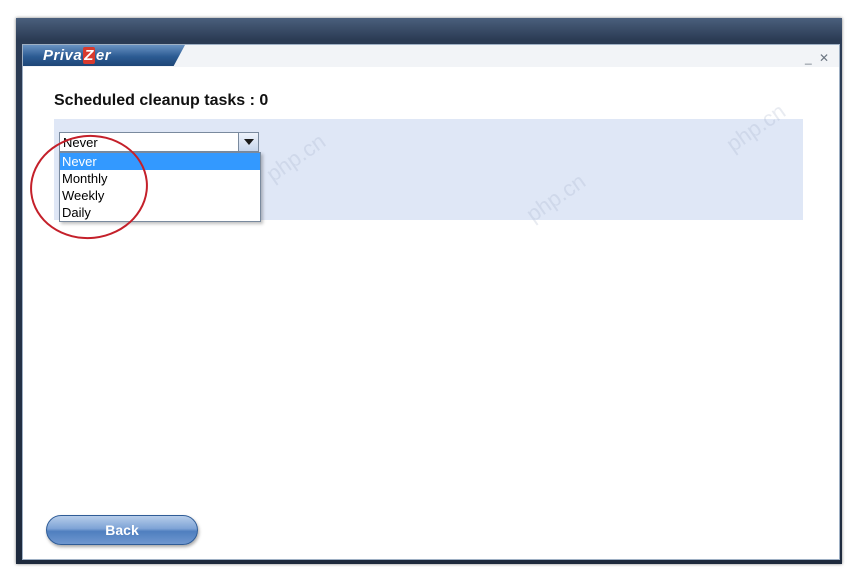 This screenshot has height=580, width=860. What do you see at coordinates (818, 58) in the screenshot?
I see `window-controls: _ ✕` at bounding box center [818, 58].